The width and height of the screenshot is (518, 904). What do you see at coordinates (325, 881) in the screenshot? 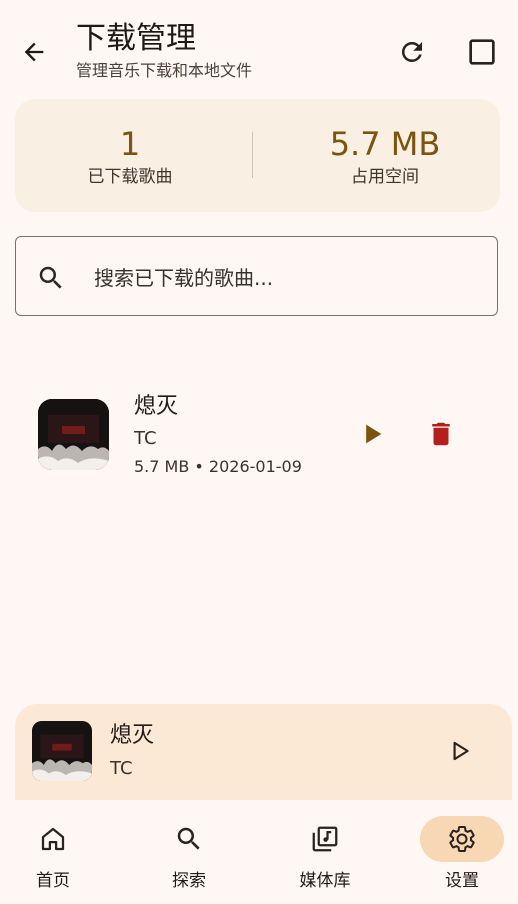
I see `nav-label-library: 媒体库` at bounding box center [325, 881].